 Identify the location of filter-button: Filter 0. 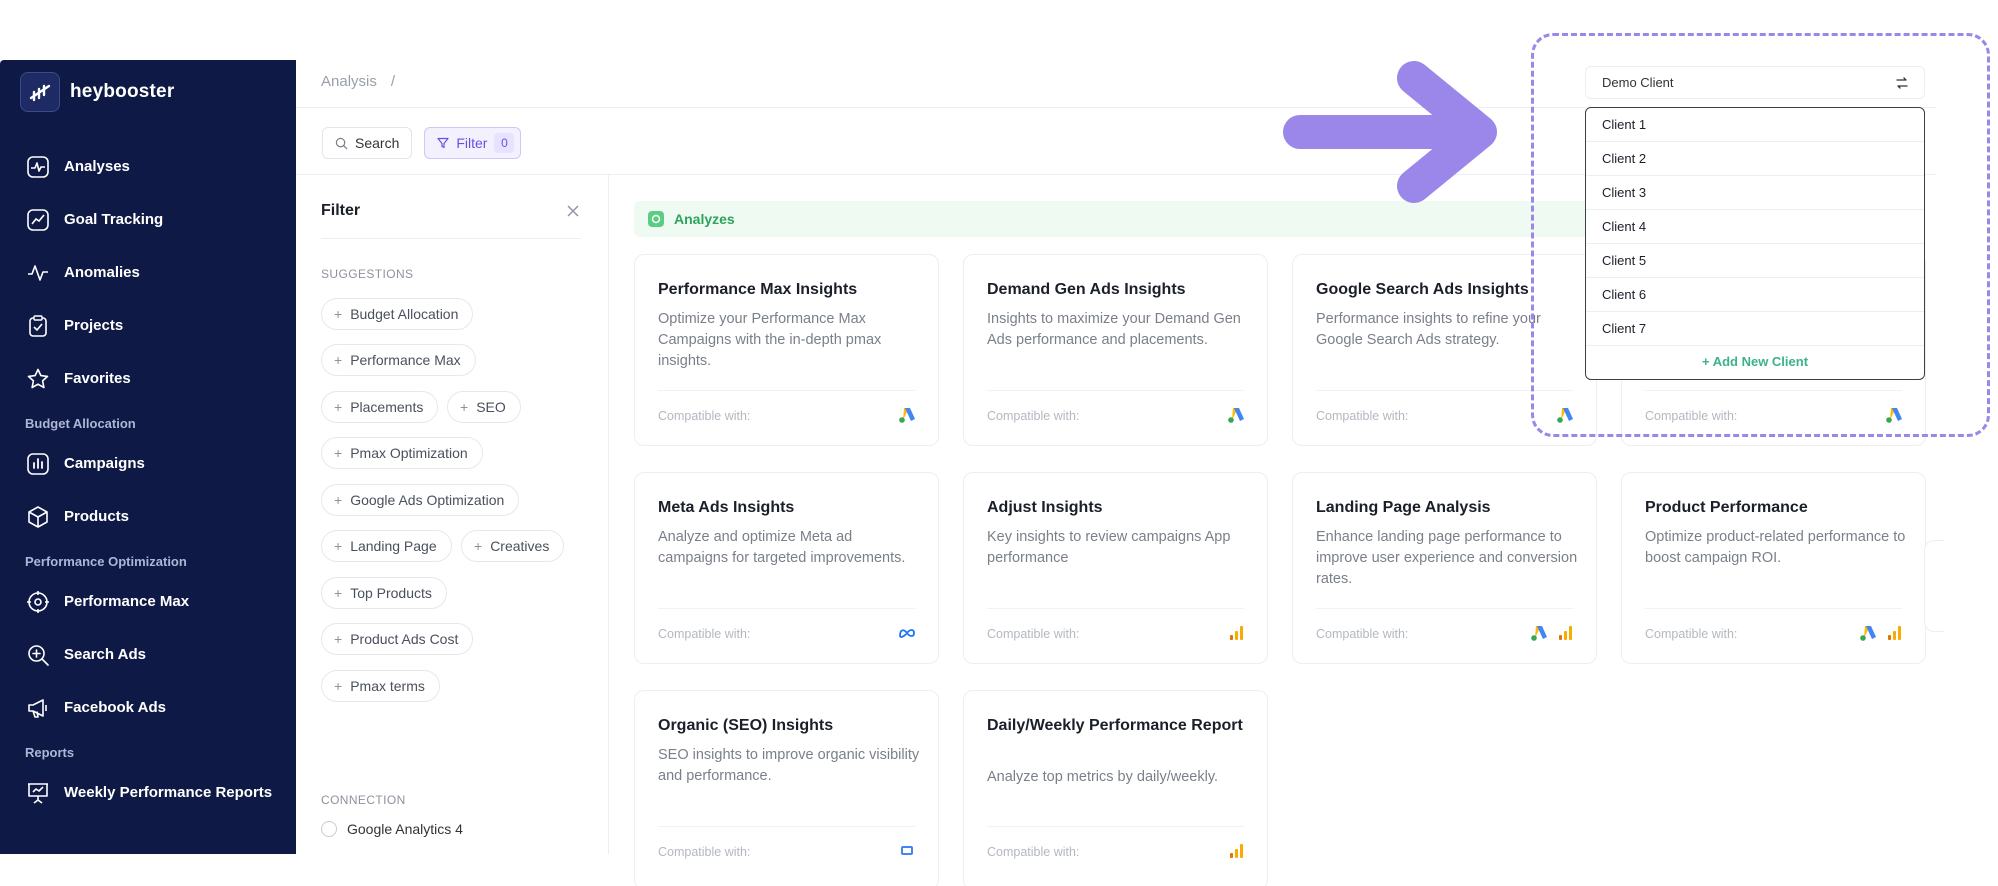
(473, 143).